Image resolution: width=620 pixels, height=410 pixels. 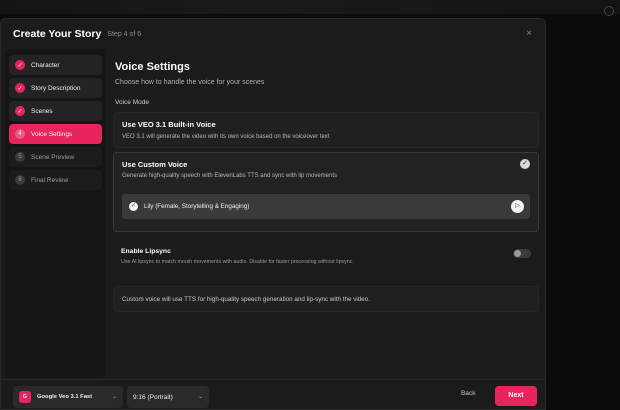 I want to click on sidebar-item-scene-preview: 5 Scene Preview, so click(x=55, y=157).